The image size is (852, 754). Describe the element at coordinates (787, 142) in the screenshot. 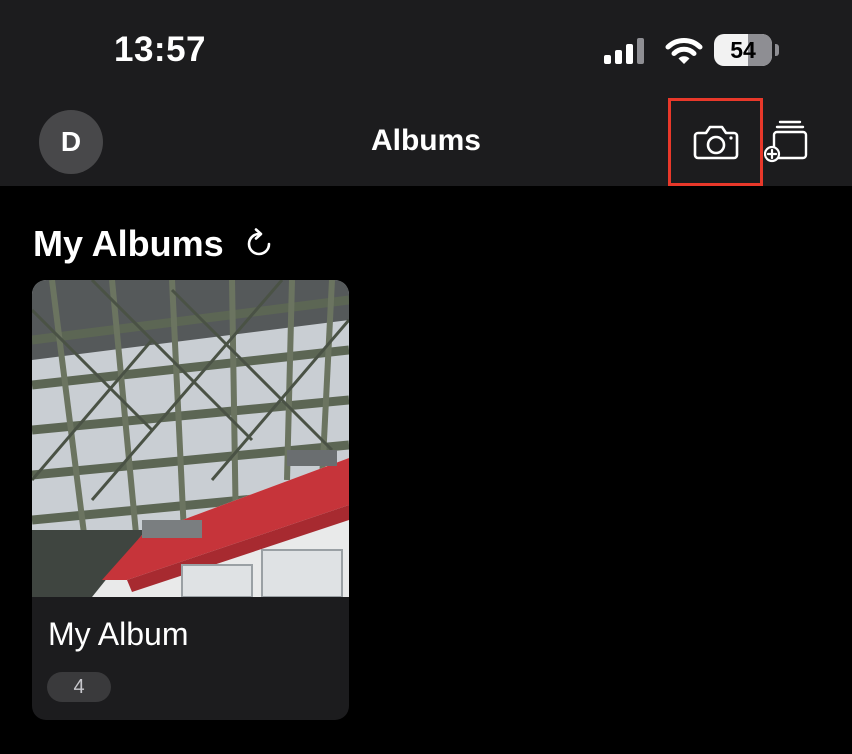

I see `add-album-icon` at that location.